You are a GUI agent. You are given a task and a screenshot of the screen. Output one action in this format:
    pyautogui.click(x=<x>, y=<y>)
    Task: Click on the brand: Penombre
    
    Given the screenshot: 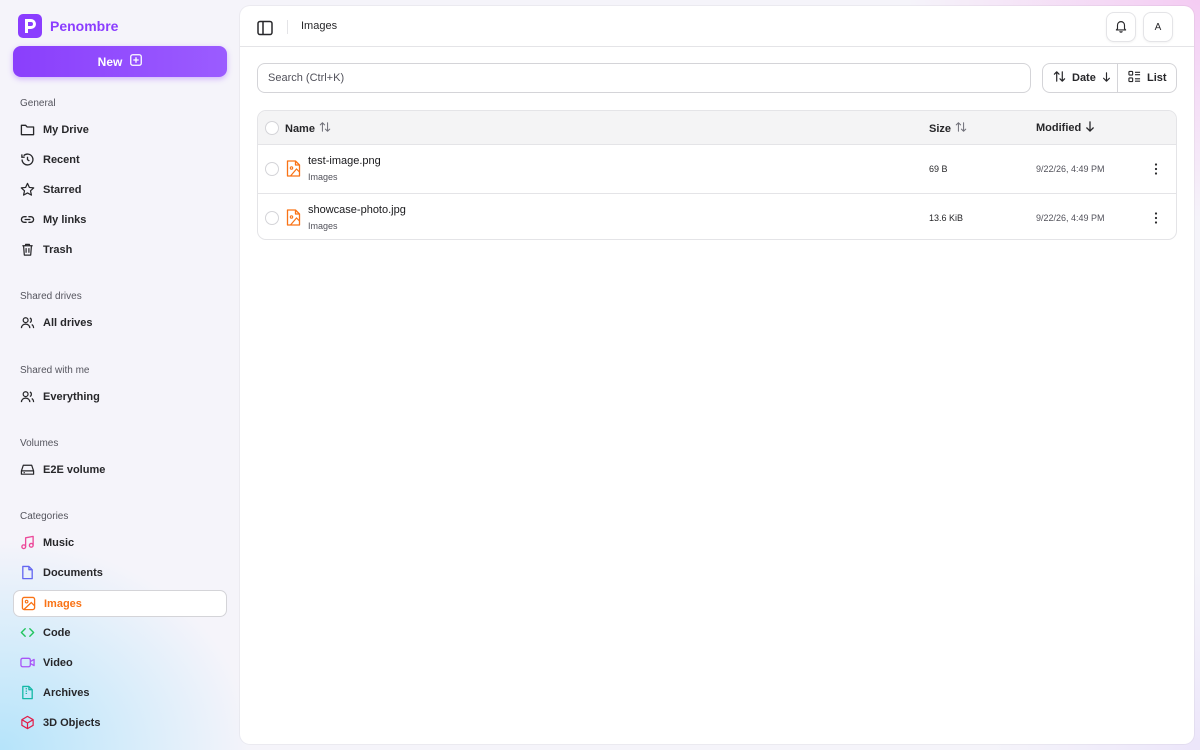 What is the action you would take?
    pyautogui.click(x=68, y=26)
    